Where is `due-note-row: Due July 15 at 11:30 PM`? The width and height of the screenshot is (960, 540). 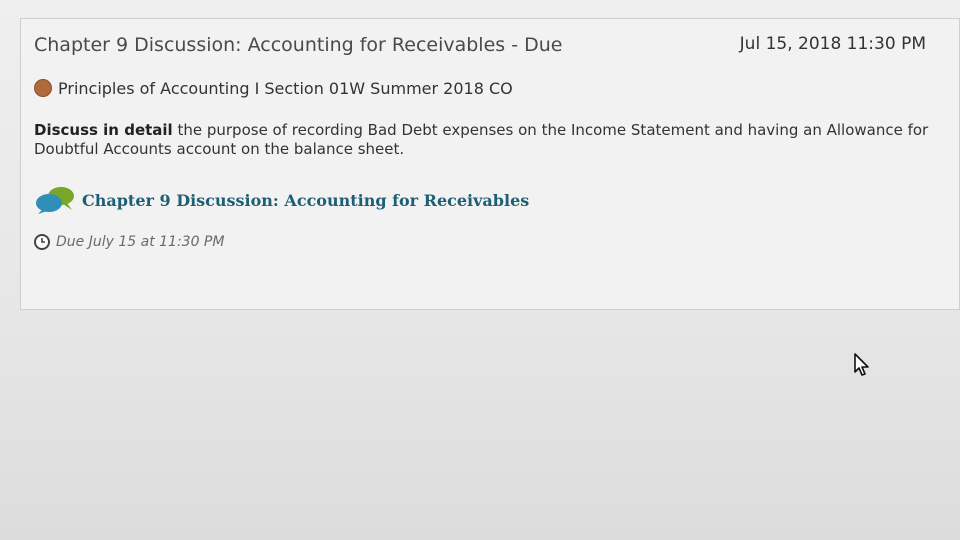
due-note-row: Due July 15 at 11:30 PM is located at coordinates (129, 242).